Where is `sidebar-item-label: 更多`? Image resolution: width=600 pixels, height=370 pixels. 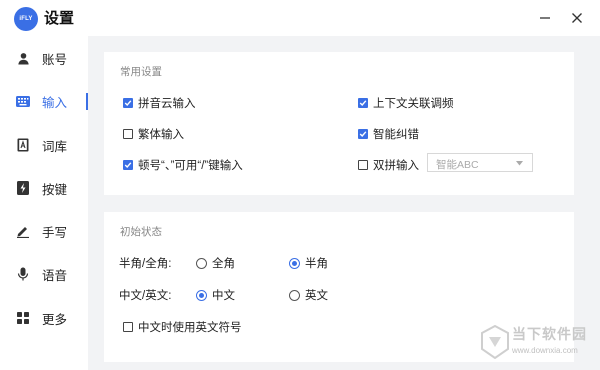 sidebar-item-label: 更多 is located at coordinates (55, 319).